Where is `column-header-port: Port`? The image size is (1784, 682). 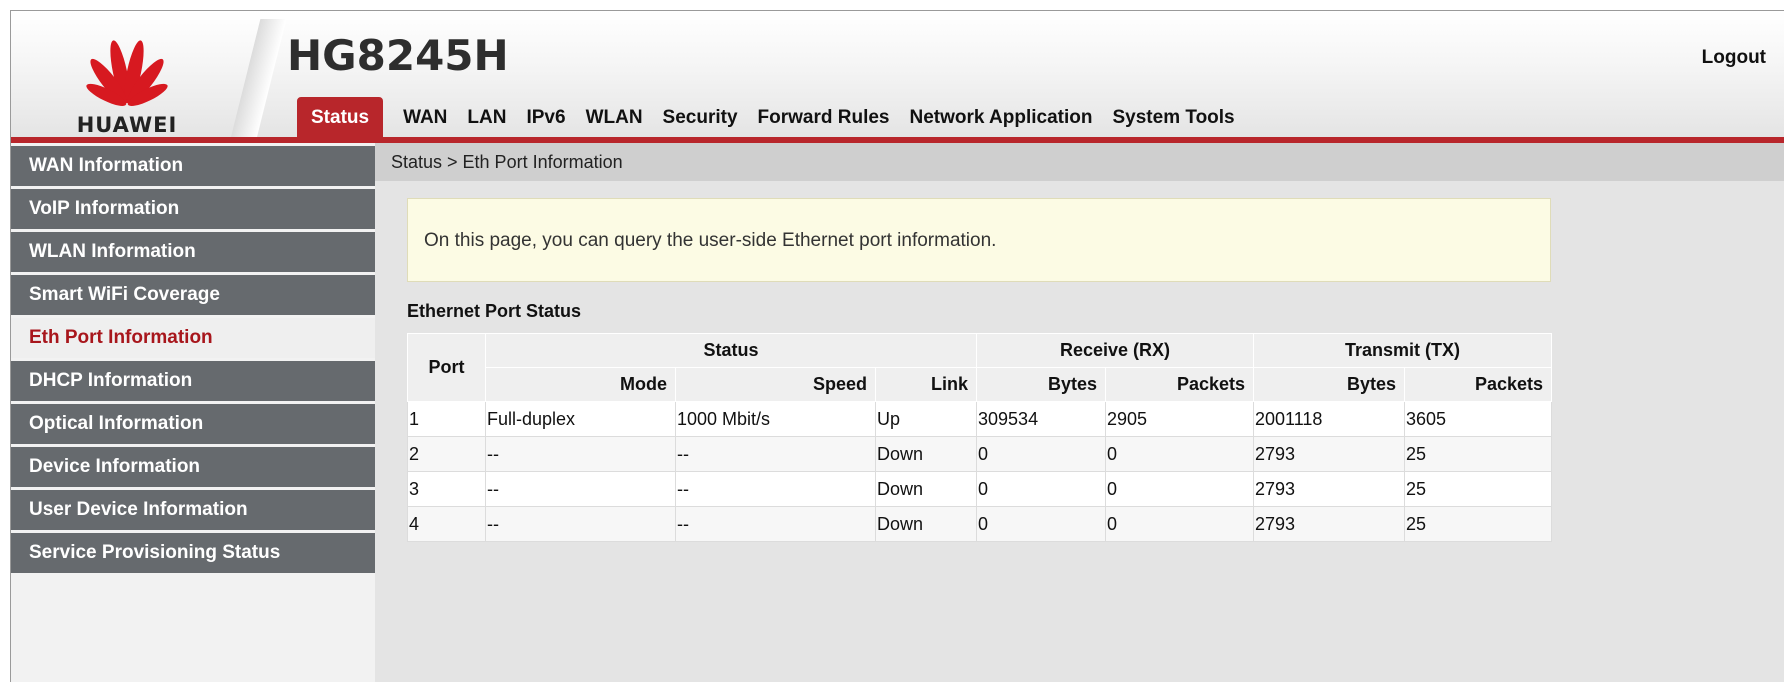
column-header-port: Port is located at coordinates (446, 367).